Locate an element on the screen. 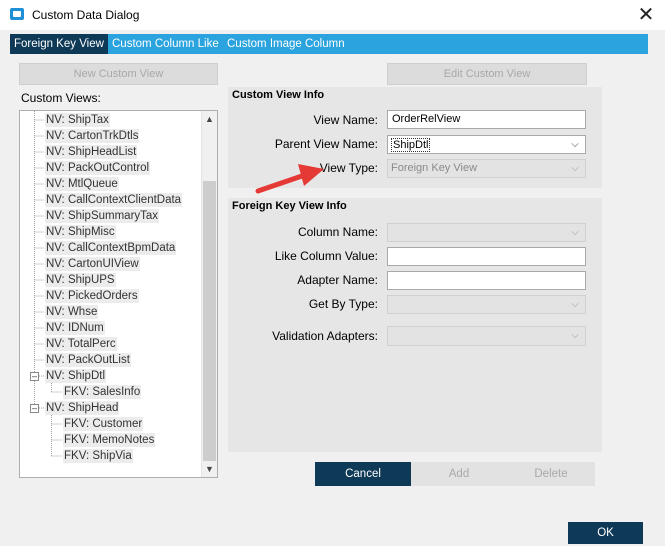  tree-item: FKV: SalesInfo is located at coordinates (102, 392).